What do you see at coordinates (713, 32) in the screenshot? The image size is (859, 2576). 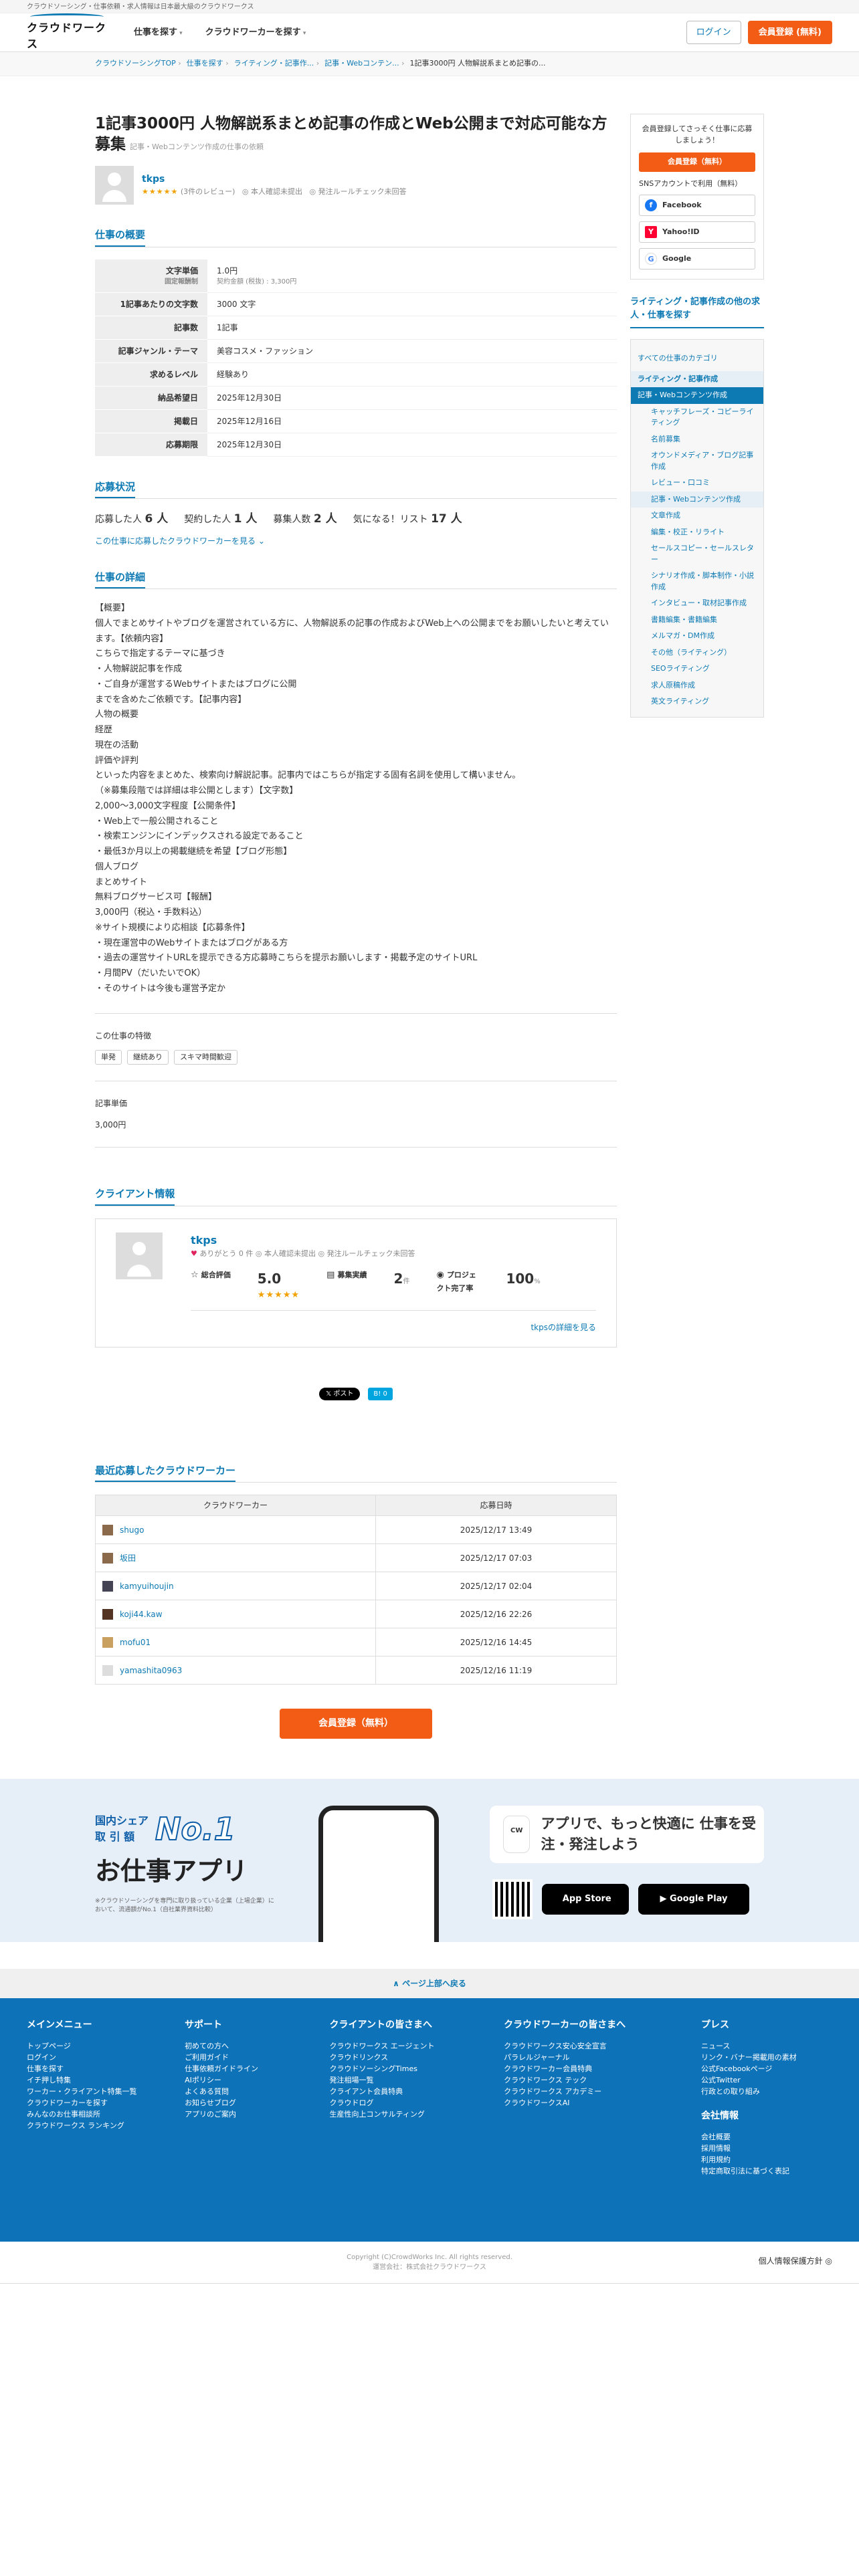 I see `login-button: ログイン` at bounding box center [713, 32].